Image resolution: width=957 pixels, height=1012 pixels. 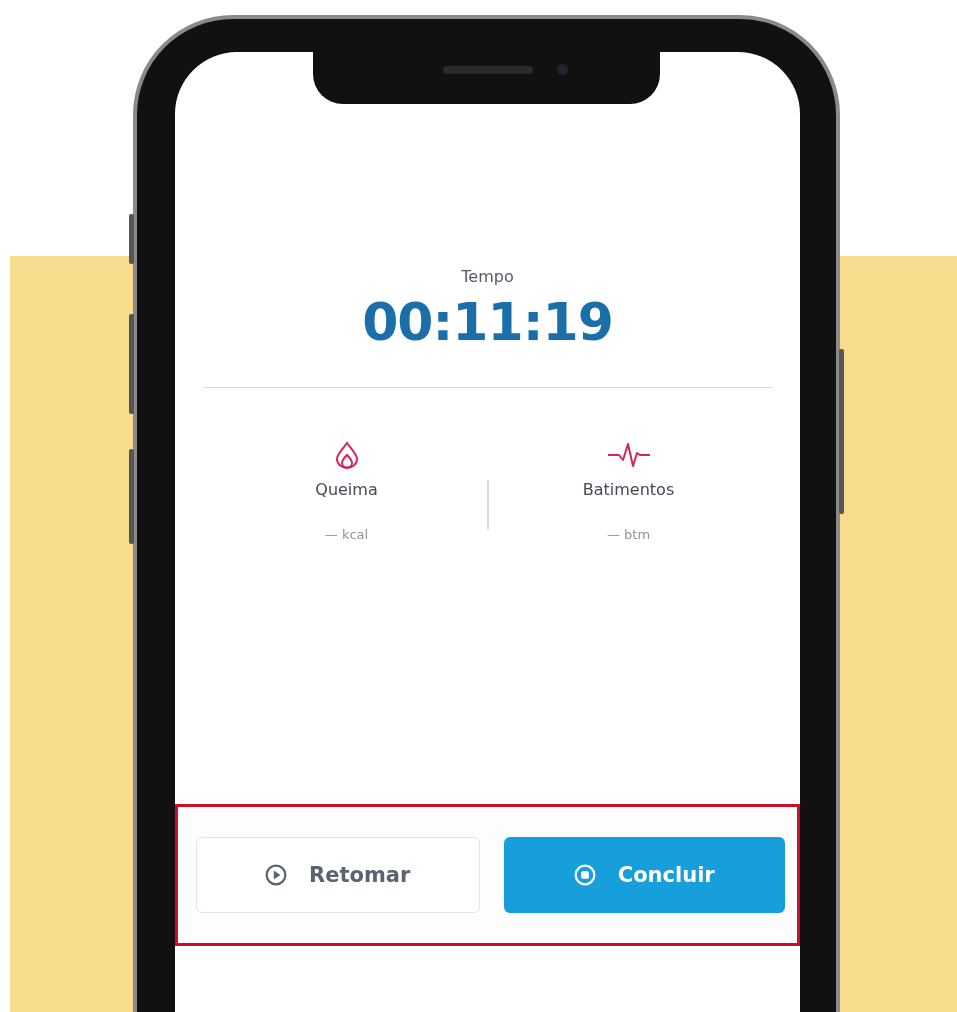 I want to click on heartbeat-icon, so click(x=628, y=455).